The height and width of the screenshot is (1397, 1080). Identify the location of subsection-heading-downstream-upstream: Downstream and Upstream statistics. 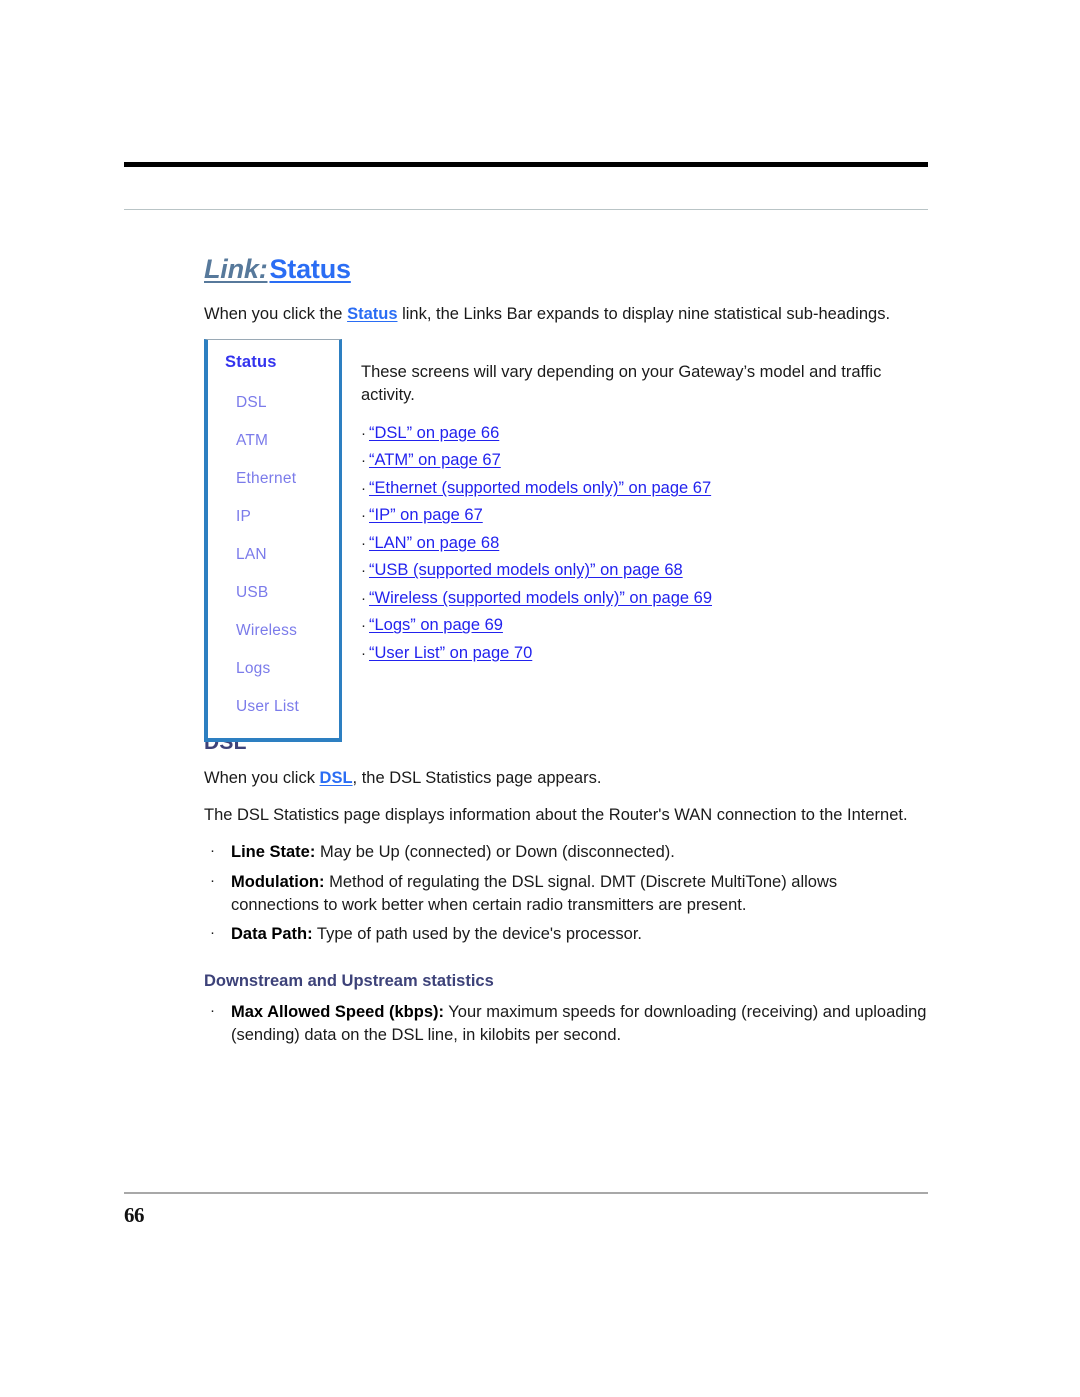
(349, 981).